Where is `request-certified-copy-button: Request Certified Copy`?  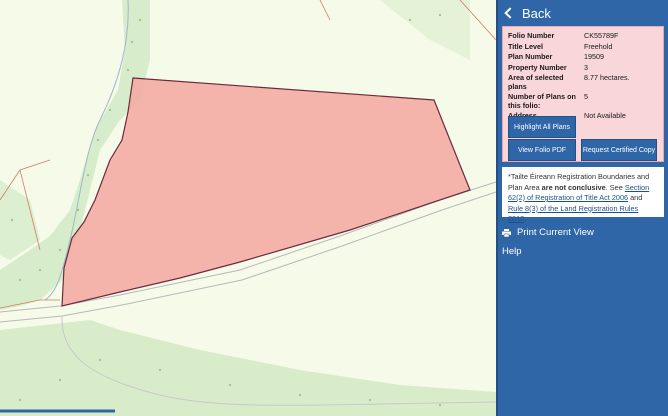
request-certified-copy-button: Request Certified Copy is located at coordinates (619, 150).